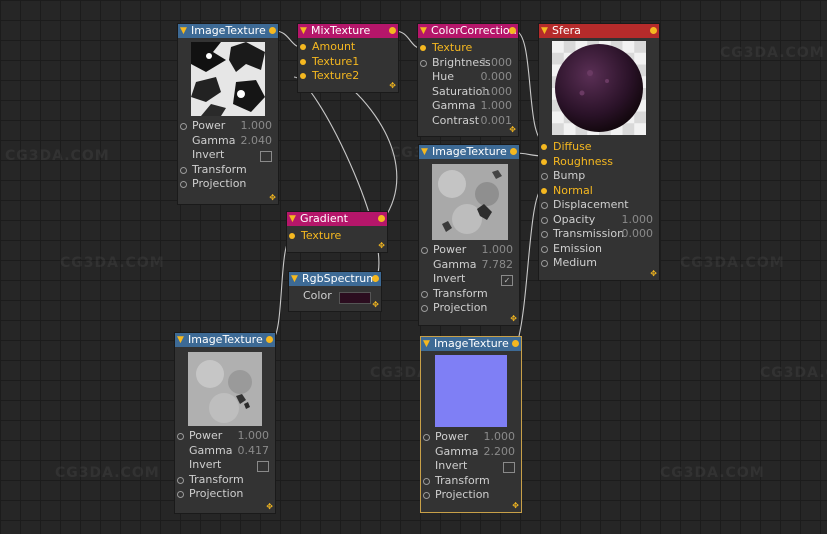 The height and width of the screenshot is (534, 827). I want to click on hue-row: Hue 0.000, so click(468, 77).